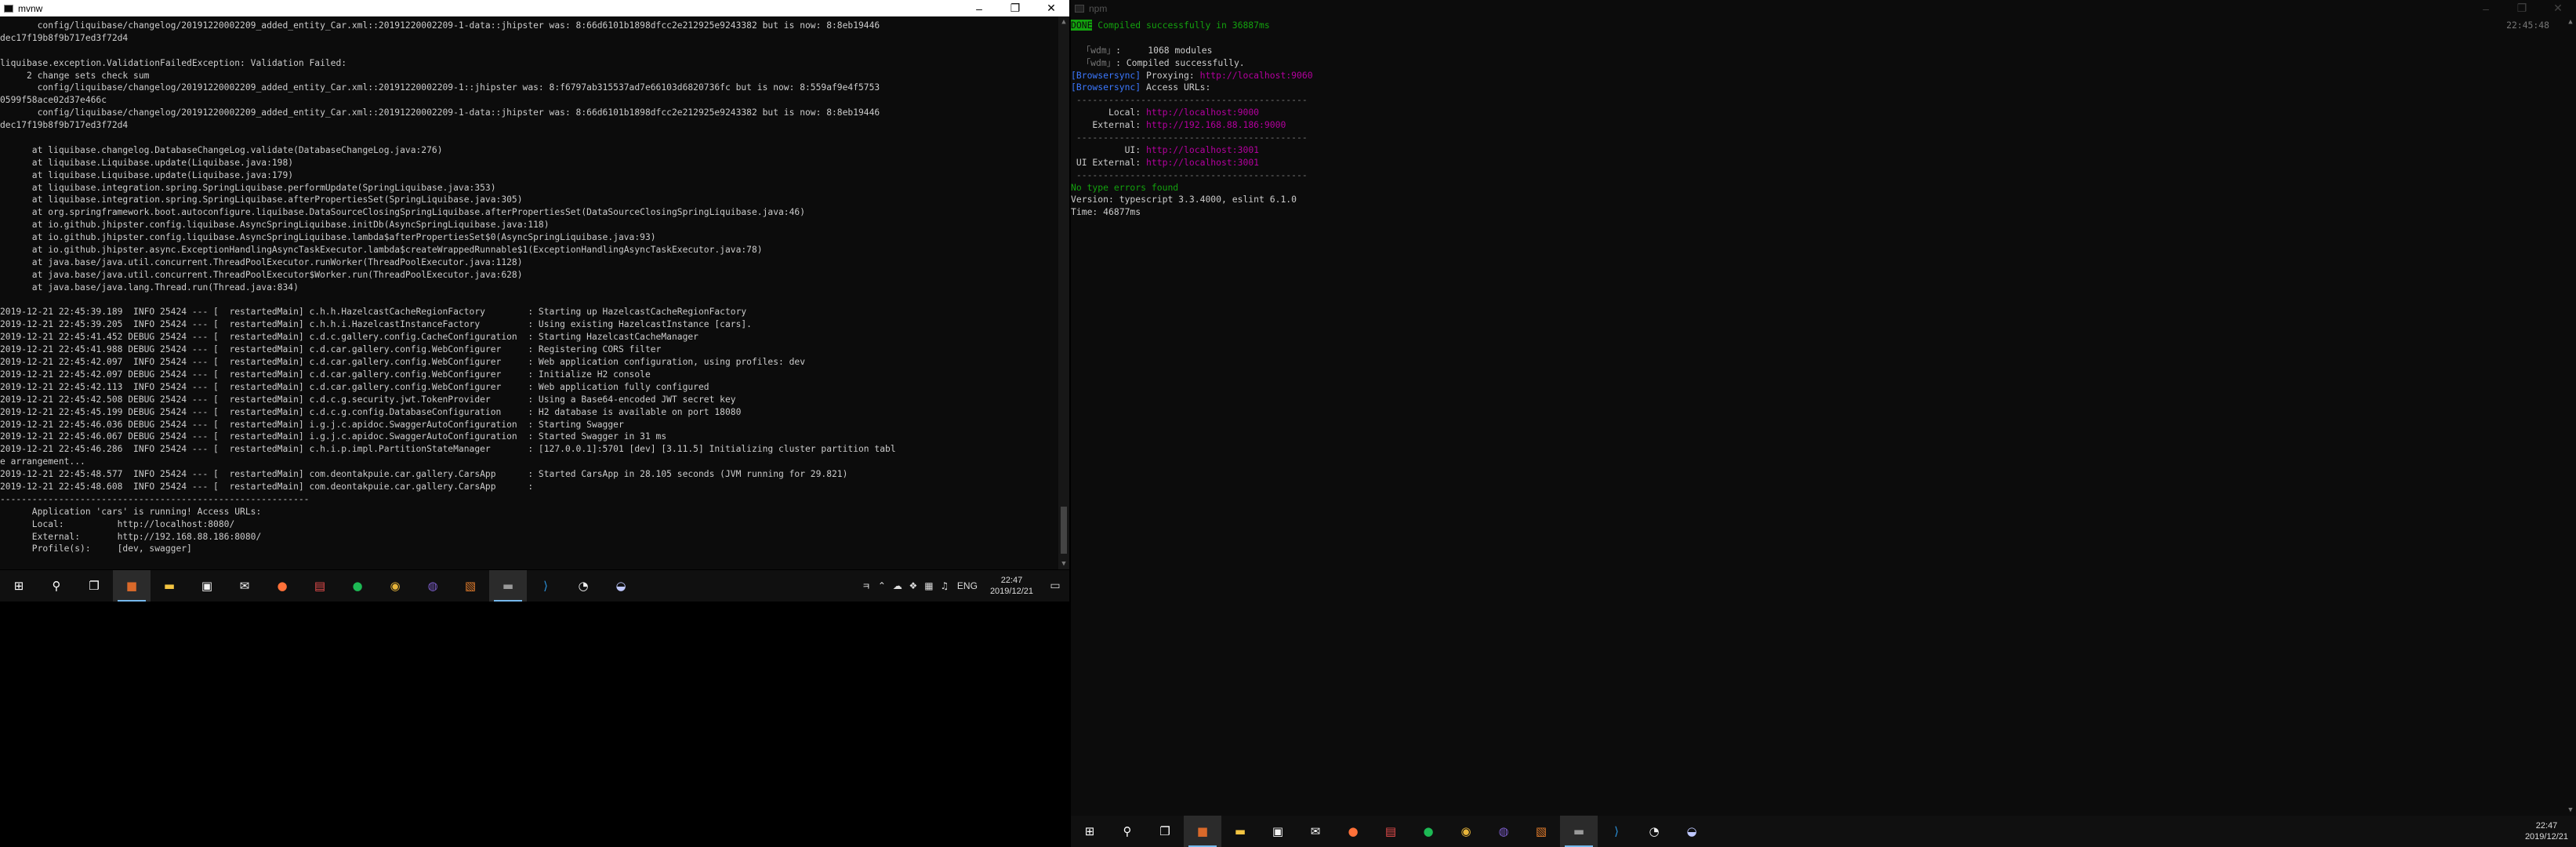 The image size is (2576, 847). I want to click on chevron-up-icon: ⌃, so click(882, 585).